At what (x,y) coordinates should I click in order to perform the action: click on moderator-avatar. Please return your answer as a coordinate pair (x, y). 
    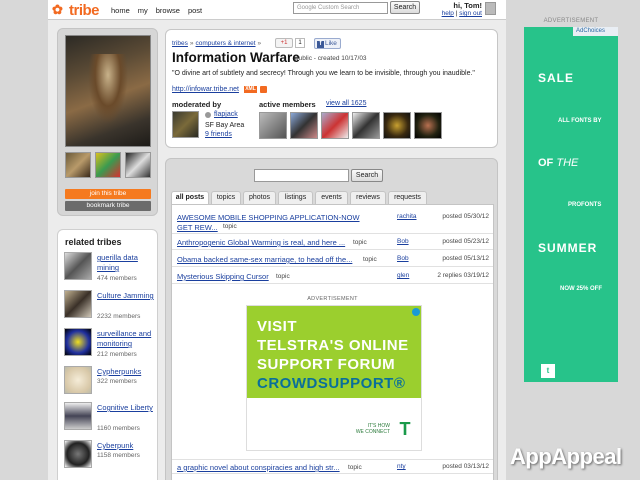
    Looking at the image, I should click on (185, 124).